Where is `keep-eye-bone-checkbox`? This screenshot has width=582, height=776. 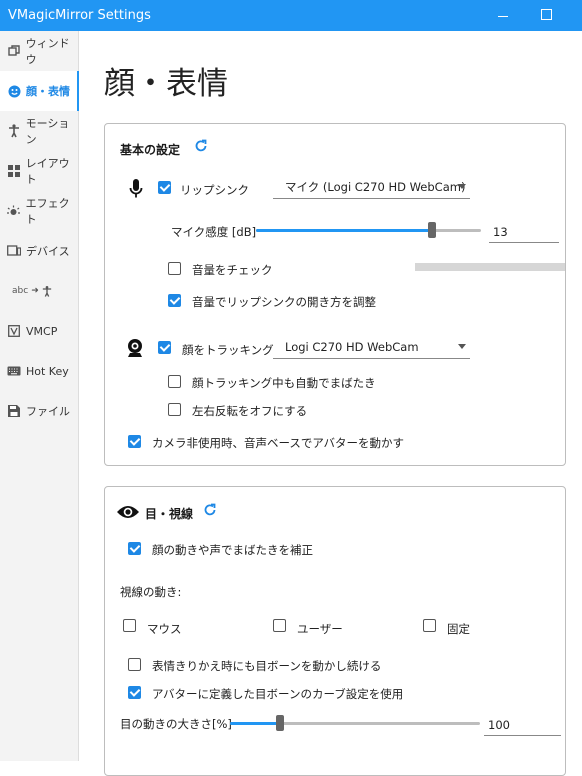
keep-eye-bone-checkbox is located at coordinates (134, 664).